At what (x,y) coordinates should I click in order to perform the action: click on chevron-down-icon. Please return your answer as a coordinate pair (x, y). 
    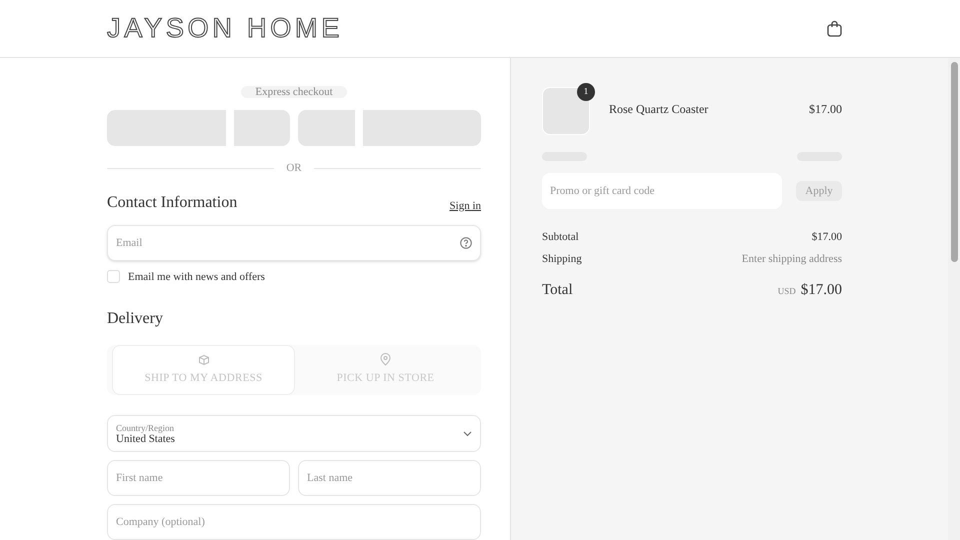
    Looking at the image, I should click on (467, 433).